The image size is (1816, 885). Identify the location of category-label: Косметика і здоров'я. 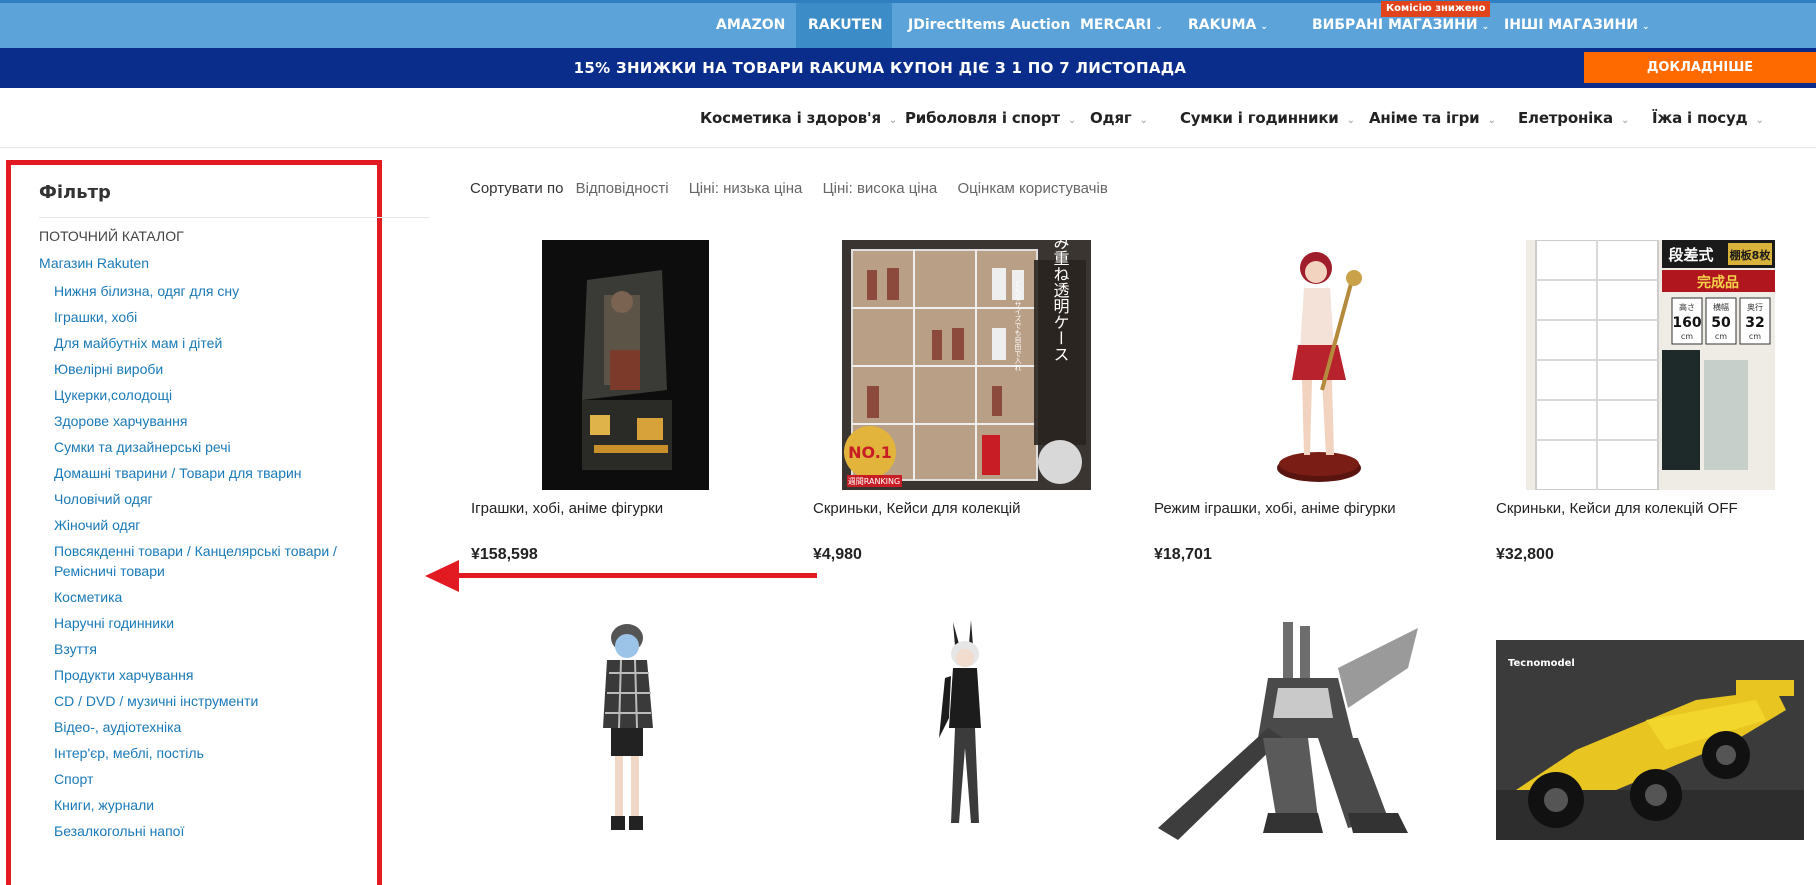
(790, 118).